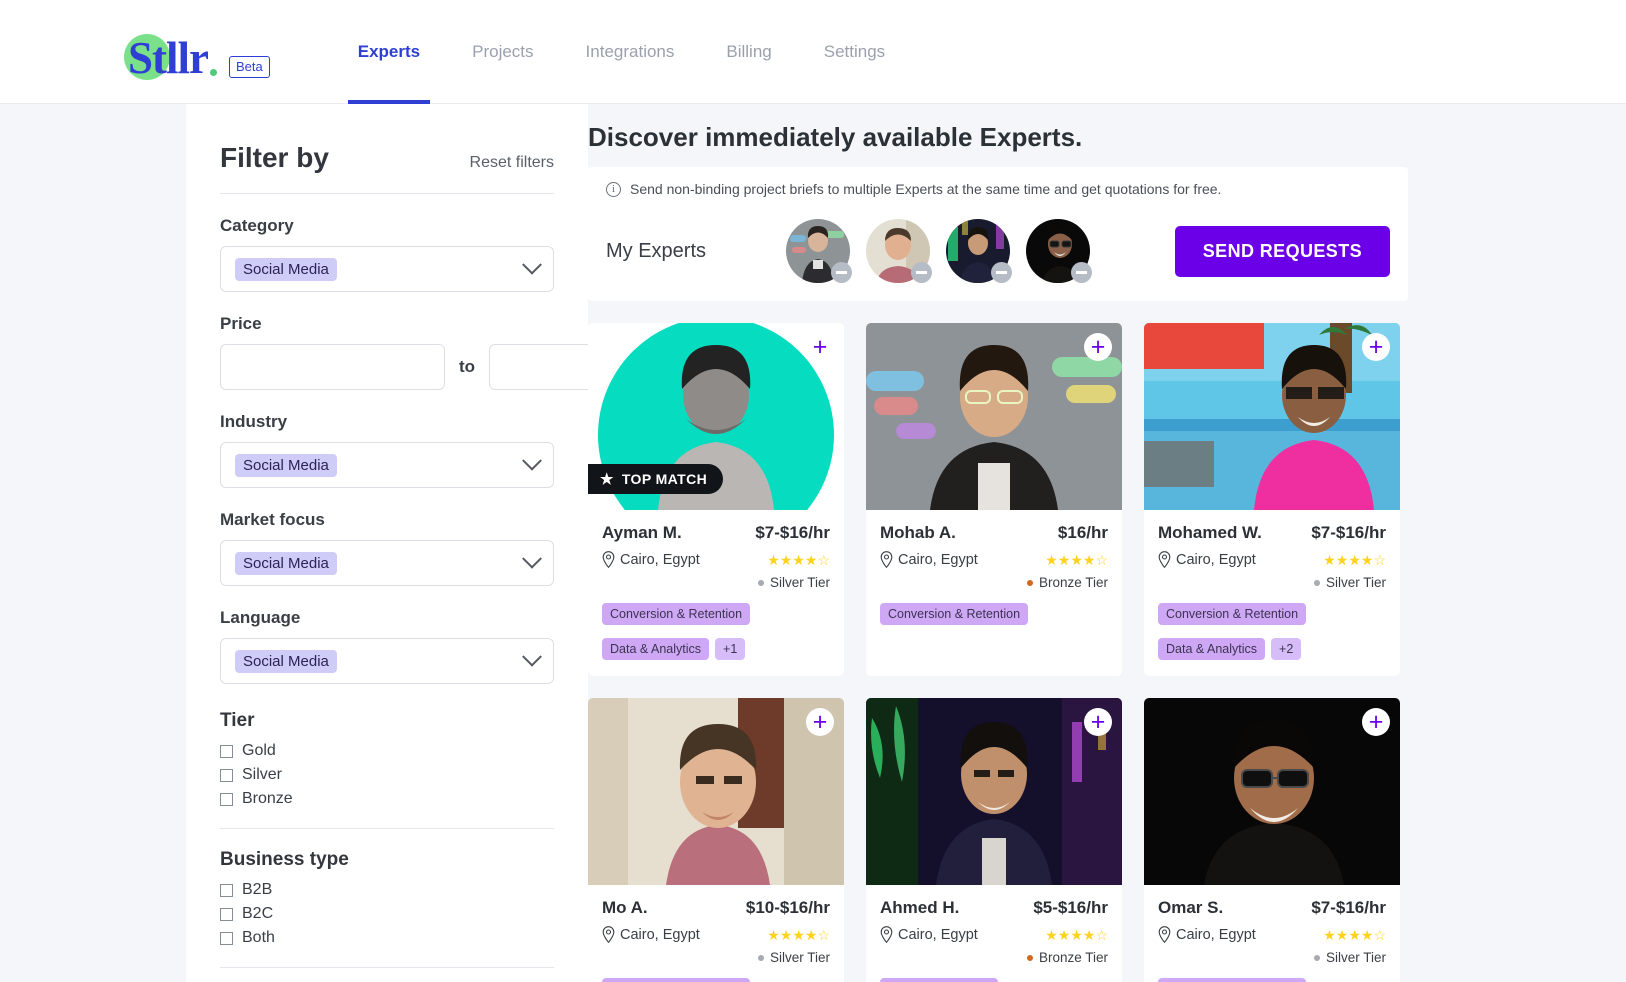 This screenshot has height=982, width=1626. What do you see at coordinates (286, 661) in the screenshot?
I see `language-chip: Social Media` at bounding box center [286, 661].